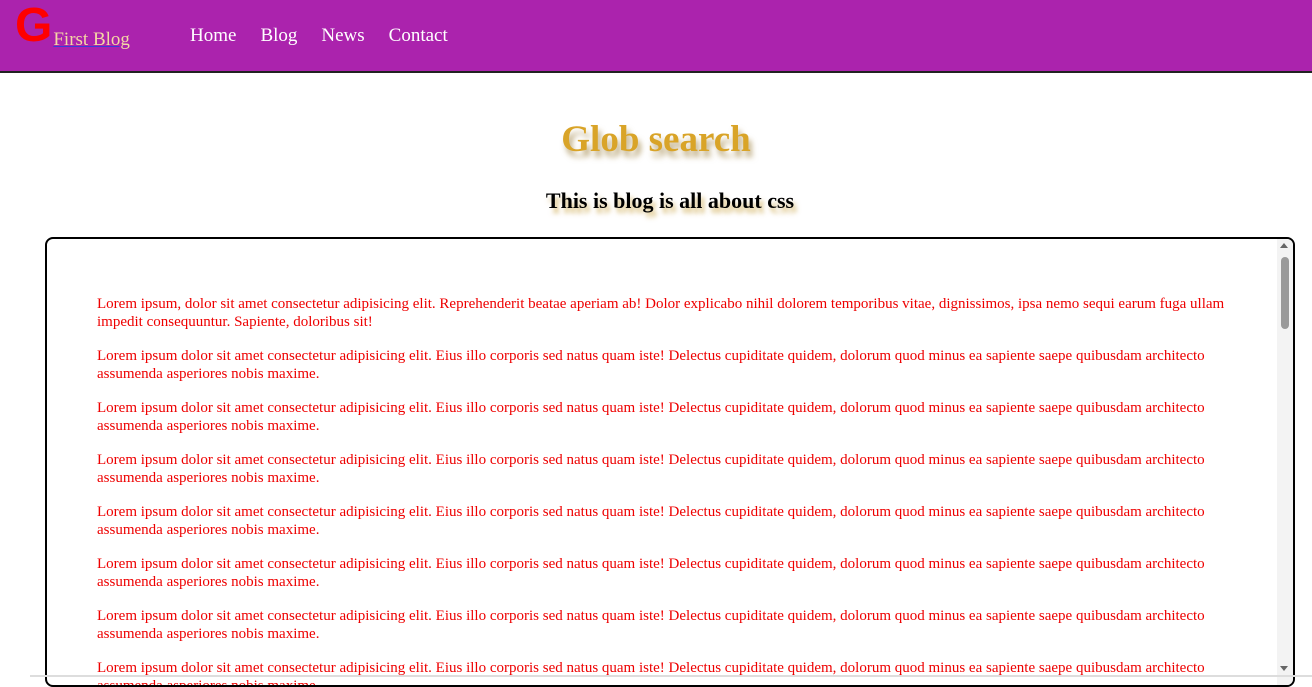 The height and width of the screenshot is (687, 1312). I want to click on logo-link: G First Blog, so click(72, 32).